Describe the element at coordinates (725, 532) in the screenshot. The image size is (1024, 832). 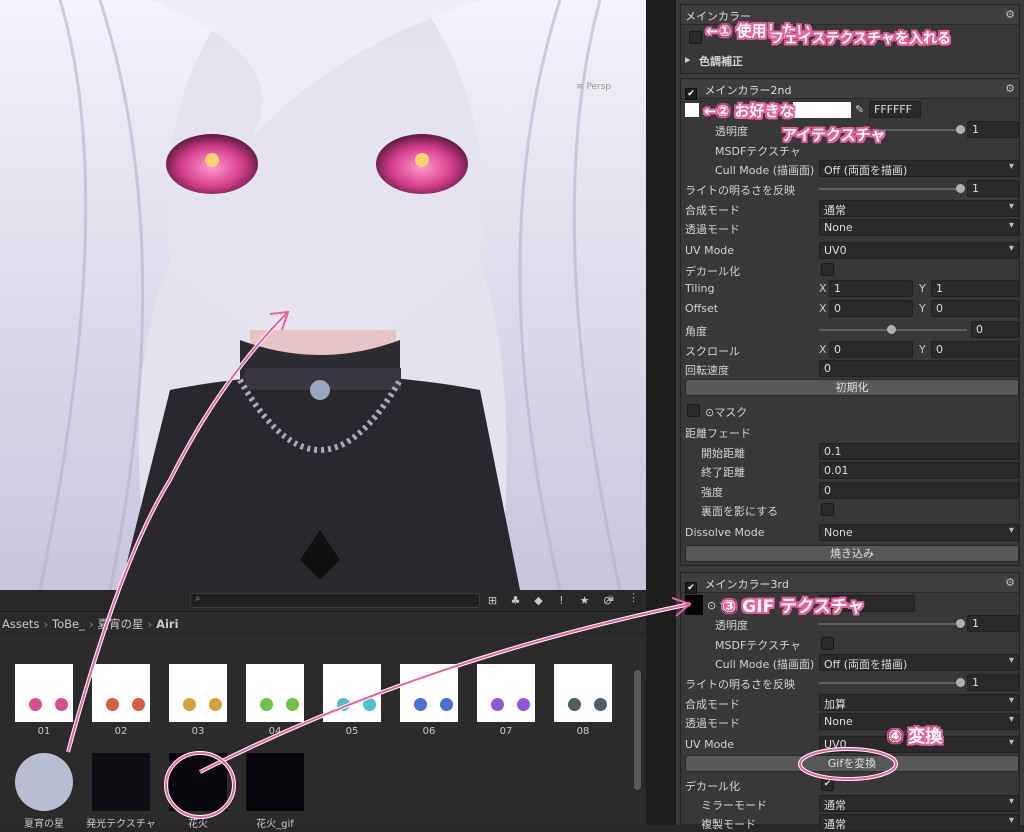
I see `dissolve-label: Dissolve Mode` at that location.